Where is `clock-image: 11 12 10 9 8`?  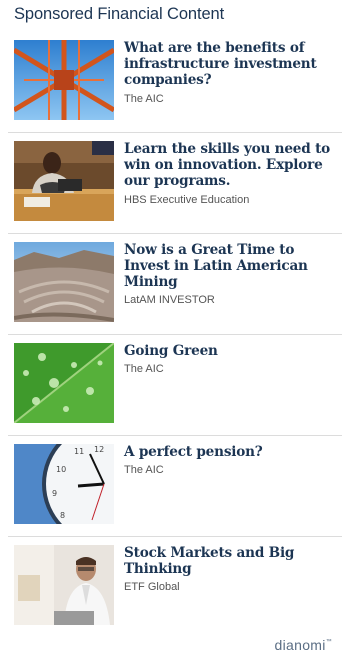
clock-image: 11 12 10 9 8 is located at coordinates (64, 484).